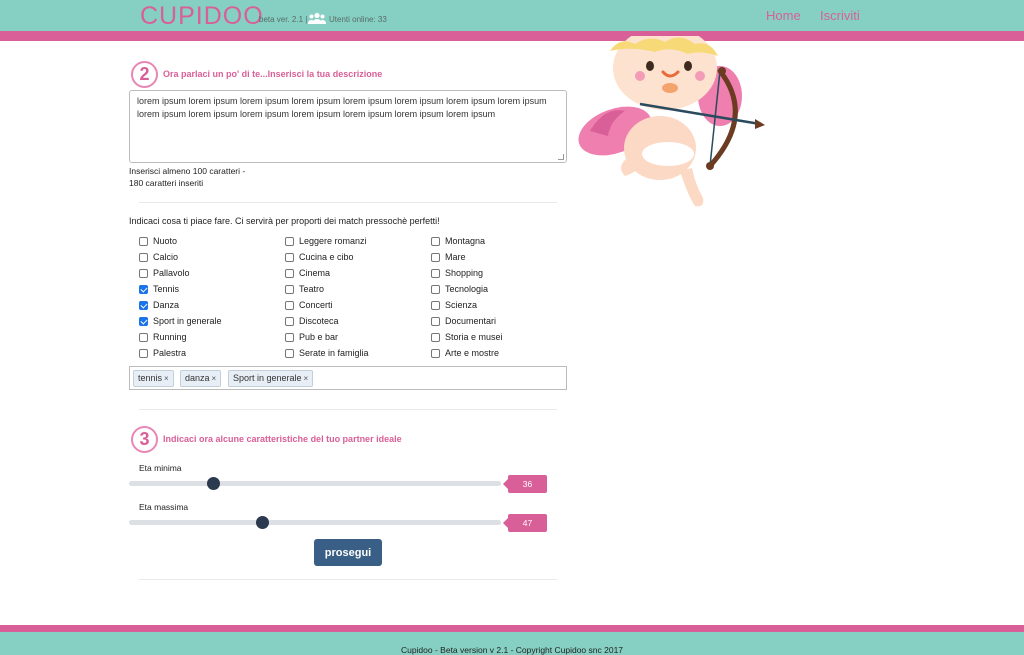  Describe the element at coordinates (283, 19) in the screenshot. I see `beta-version: beta ver. 2.1 |` at that location.